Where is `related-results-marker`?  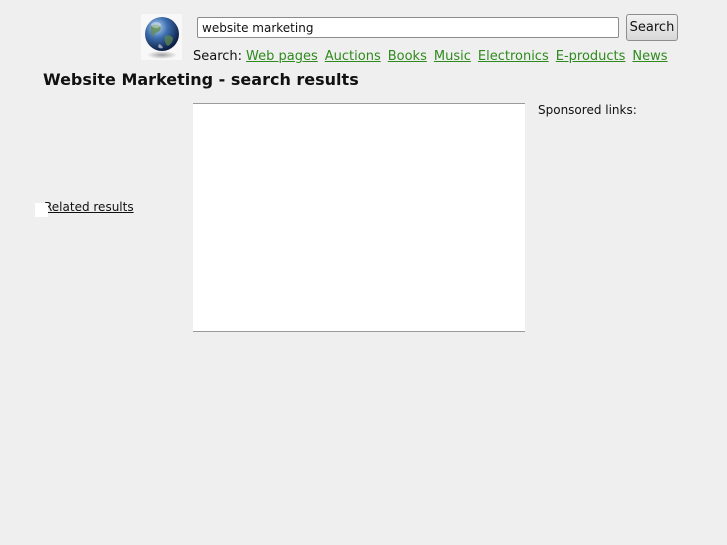
related-results-marker is located at coordinates (41, 210).